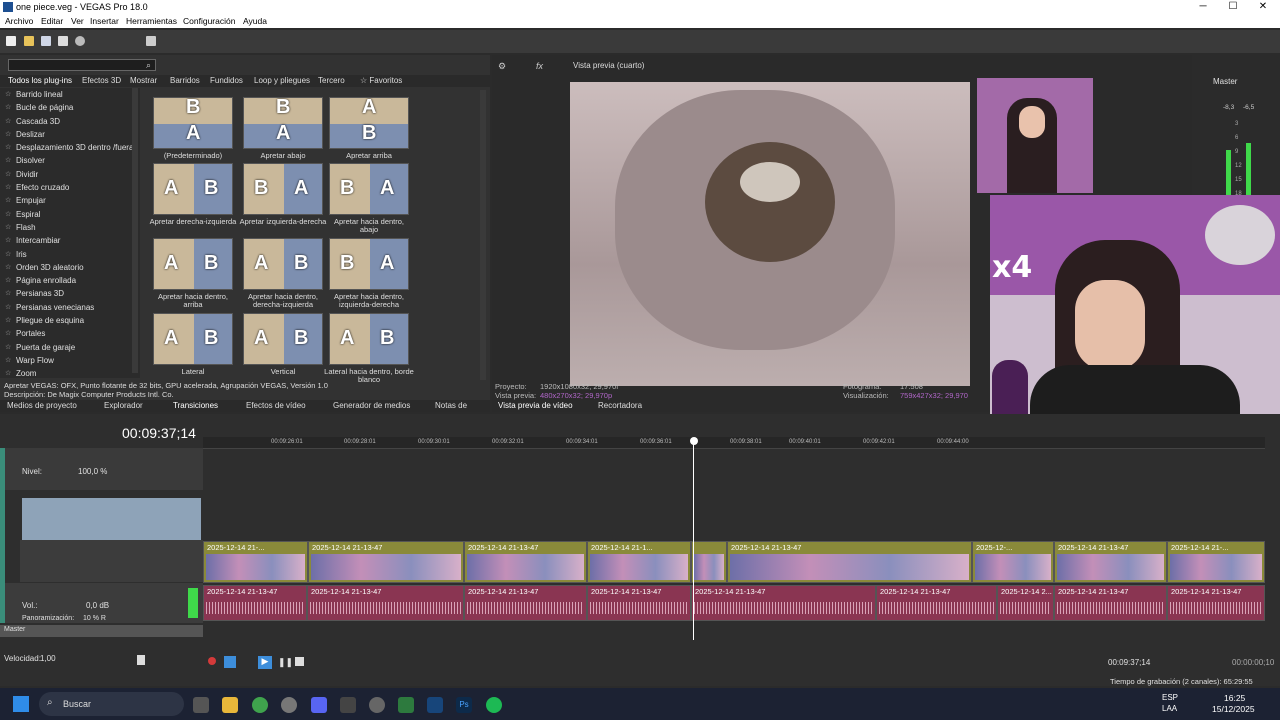  What do you see at coordinates (111, 704) in the screenshot?
I see `taskbar-search-box: ⌕ Buscar` at bounding box center [111, 704].